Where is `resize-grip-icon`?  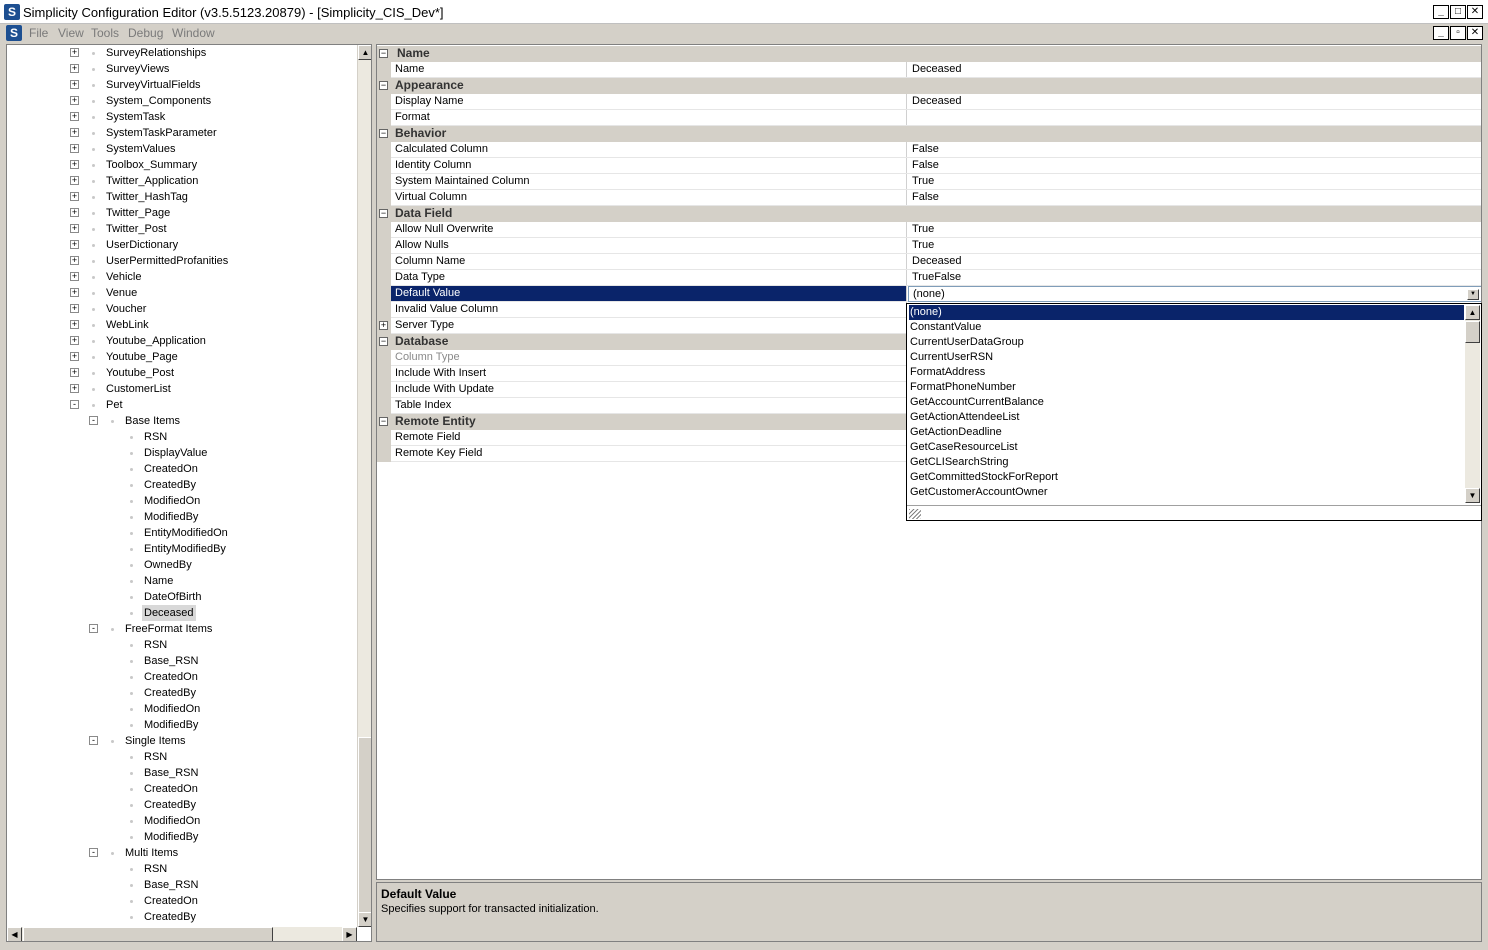
resize-grip-icon is located at coordinates (915, 514).